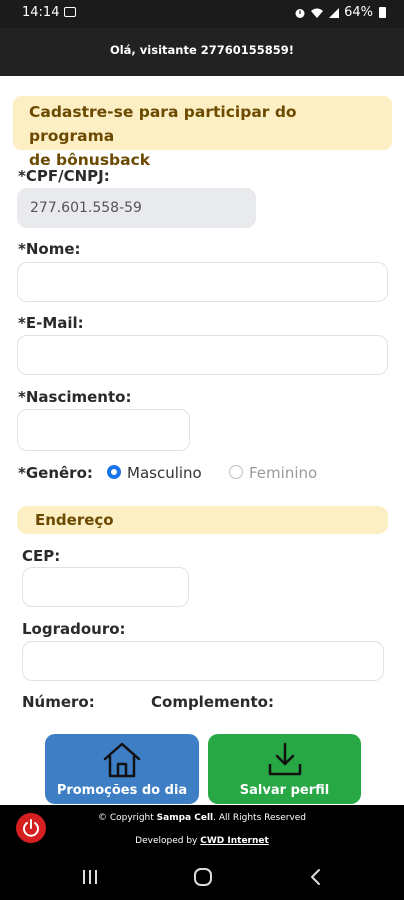  Describe the element at coordinates (283, 473) in the screenshot. I see `feminino-label: Feminino` at that location.